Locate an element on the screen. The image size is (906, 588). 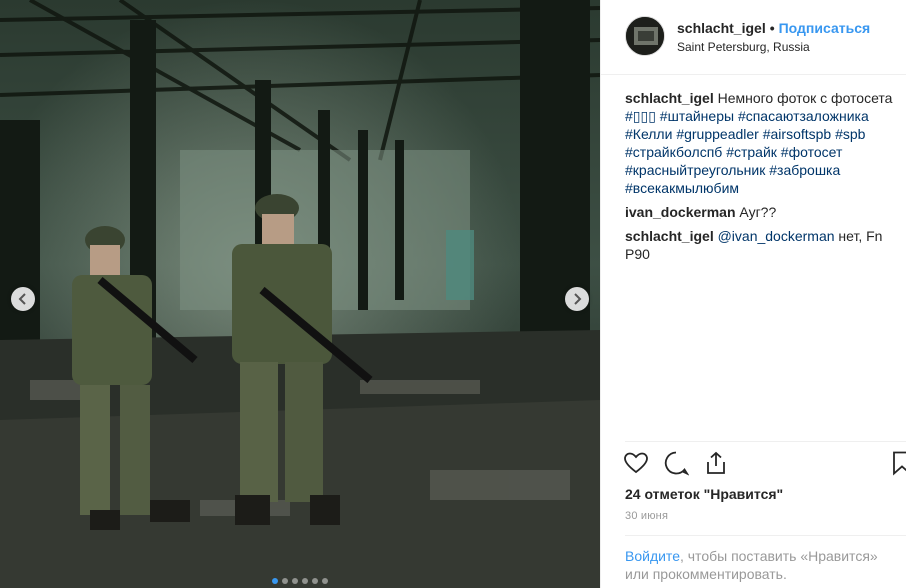
hashtag-link: #красныйтреугольник is located at coordinates (695, 170).